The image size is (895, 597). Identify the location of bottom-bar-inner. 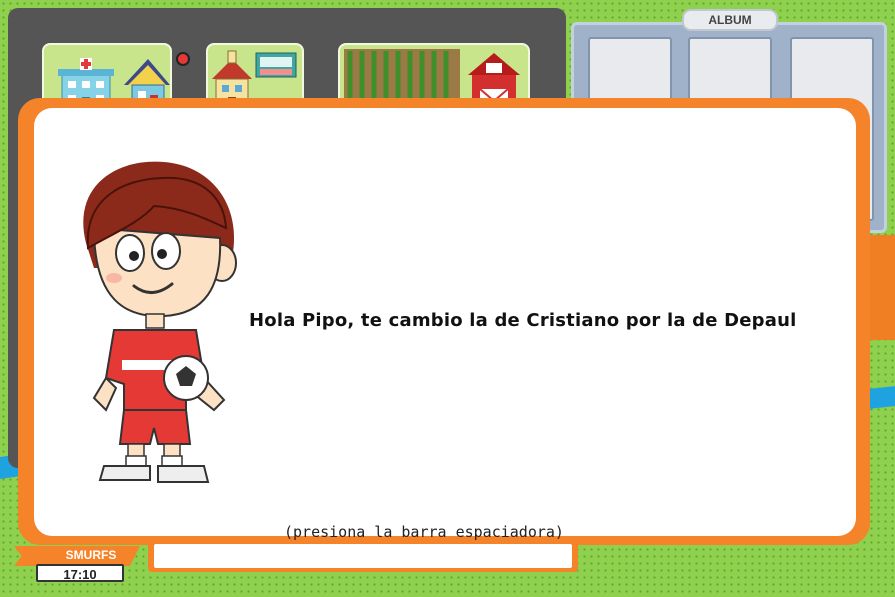
(363, 556).